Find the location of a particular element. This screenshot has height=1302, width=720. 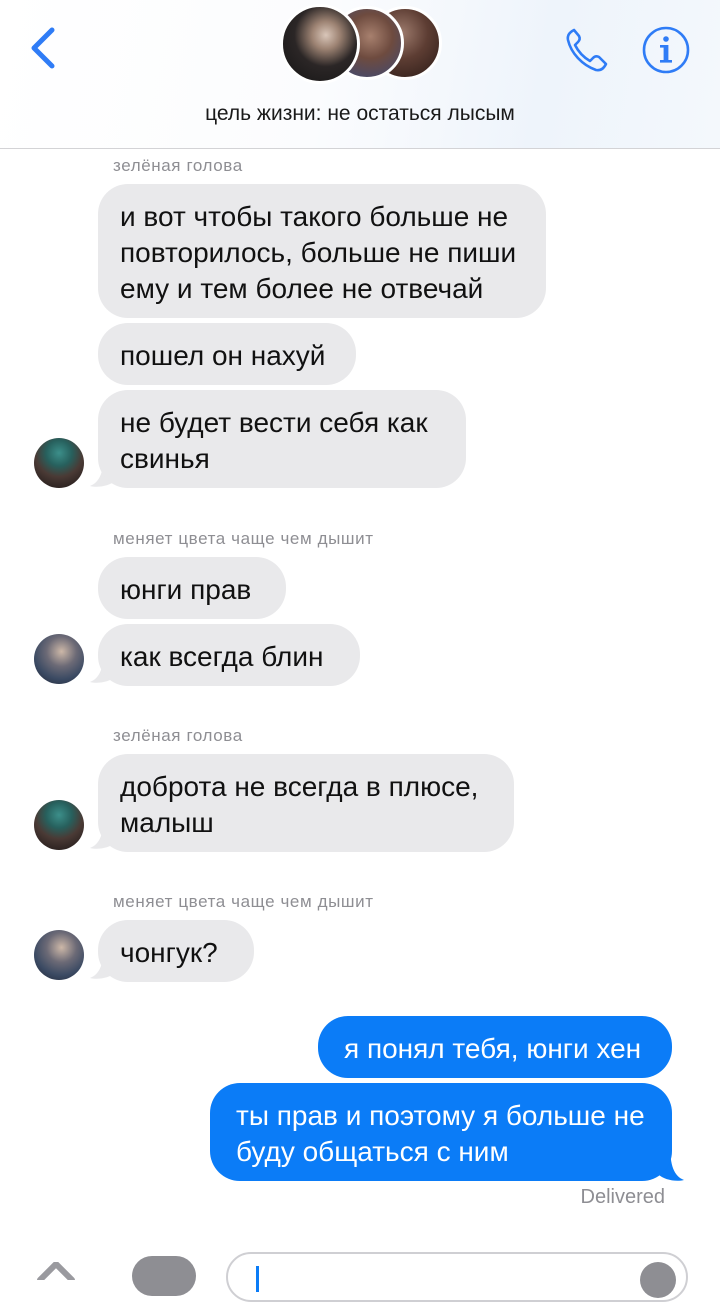

back-button is located at coordinates (44, 48).